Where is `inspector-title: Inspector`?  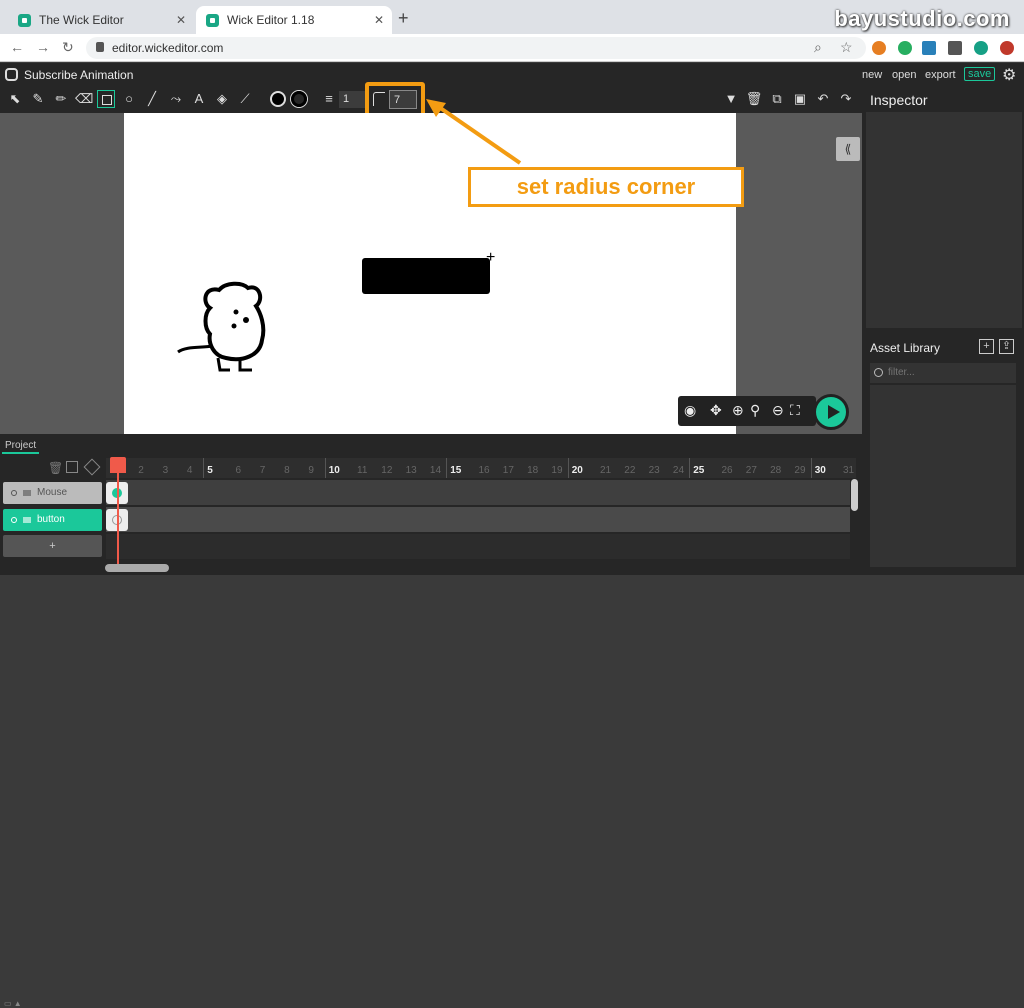
inspector-title: Inspector is located at coordinates (899, 100).